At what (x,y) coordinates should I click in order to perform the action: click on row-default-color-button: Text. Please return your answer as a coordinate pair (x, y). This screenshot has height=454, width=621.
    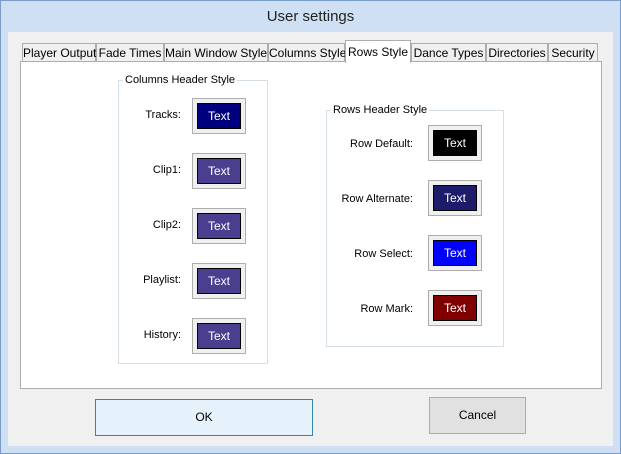
    Looking at the image, I should click on (455, 143).